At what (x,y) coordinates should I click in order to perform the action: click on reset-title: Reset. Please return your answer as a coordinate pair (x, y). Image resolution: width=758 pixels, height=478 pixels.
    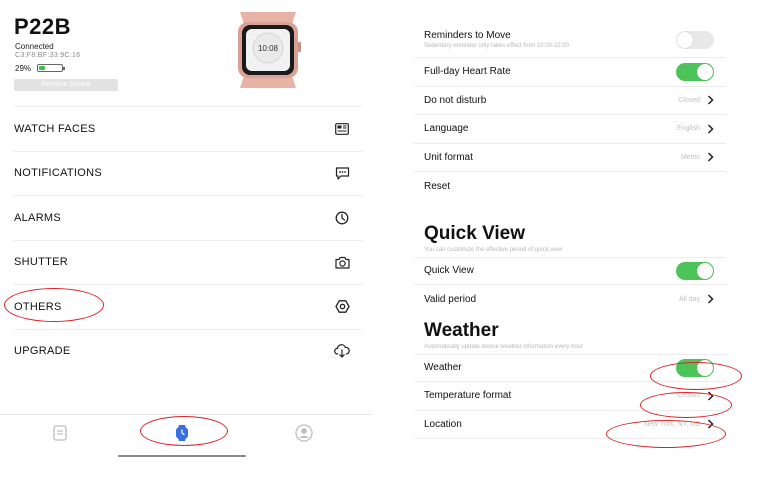
    Looking at the image, I should click on (437, 186).